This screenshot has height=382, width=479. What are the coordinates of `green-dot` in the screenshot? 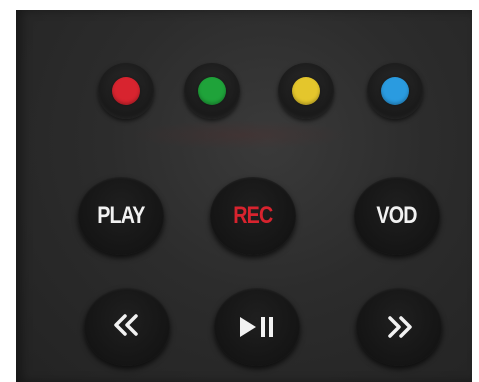 It's located at (212, 91).